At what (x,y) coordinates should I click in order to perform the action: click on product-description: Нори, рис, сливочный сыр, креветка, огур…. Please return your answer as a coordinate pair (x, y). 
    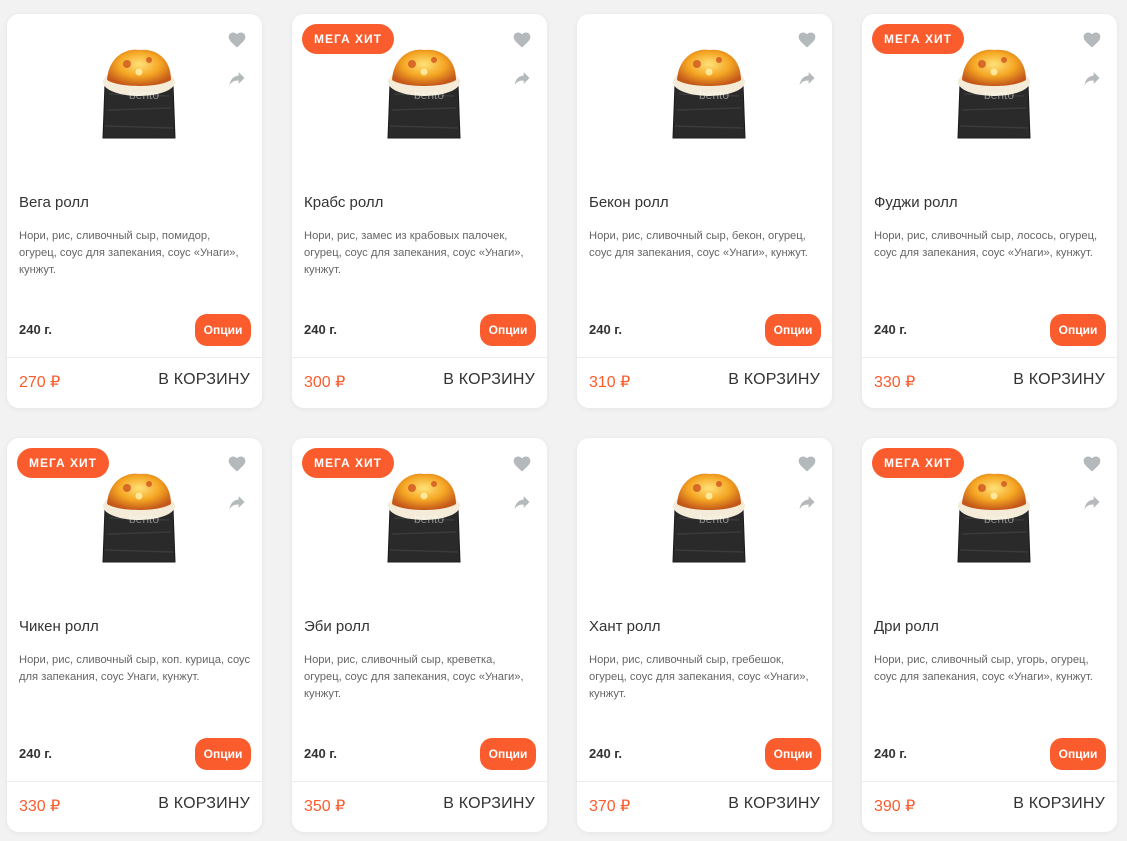
    Looking at the image, I should click on (414, 677).